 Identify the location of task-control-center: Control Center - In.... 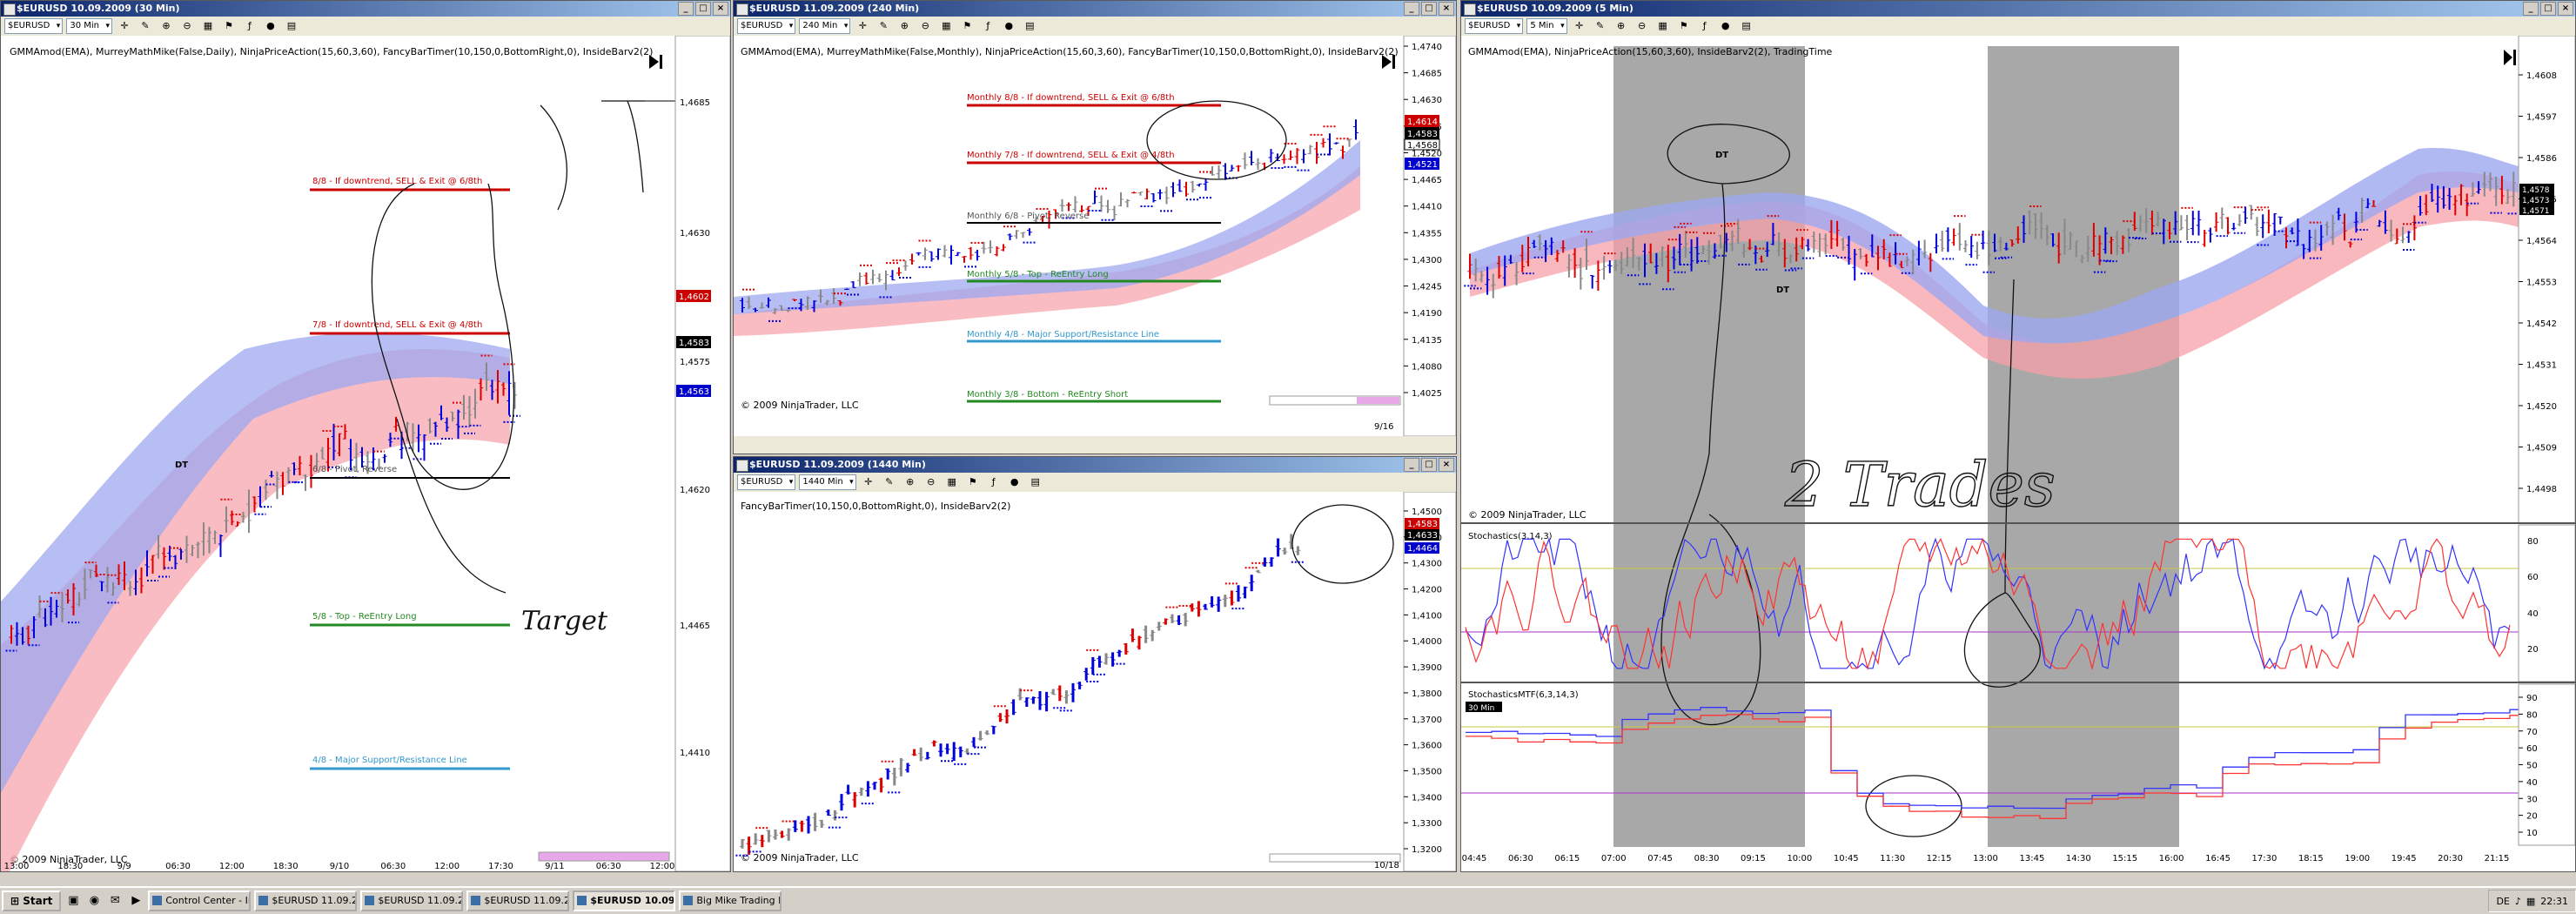
(200, 900).